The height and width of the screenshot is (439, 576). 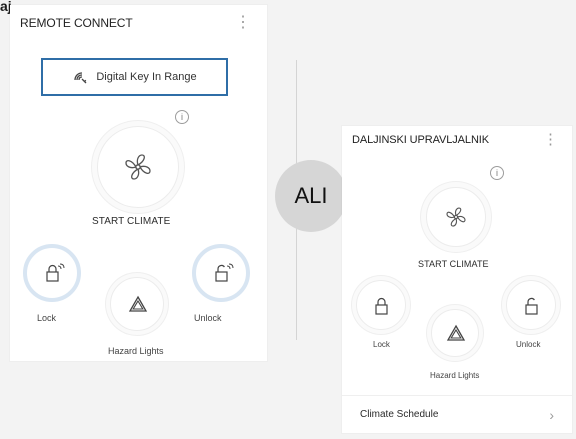 I want to click on digital-key-status-button: Digital Key In Range, so click(x=134, y=77).